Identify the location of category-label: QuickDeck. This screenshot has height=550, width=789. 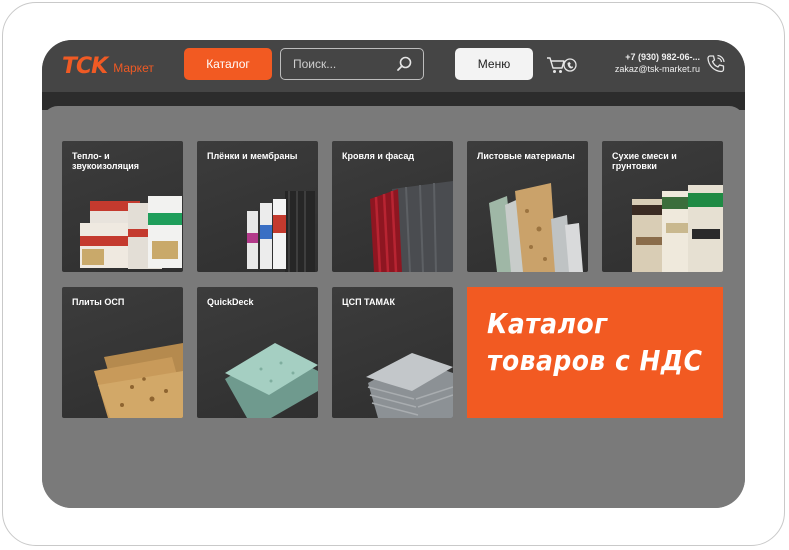
(230, 302).